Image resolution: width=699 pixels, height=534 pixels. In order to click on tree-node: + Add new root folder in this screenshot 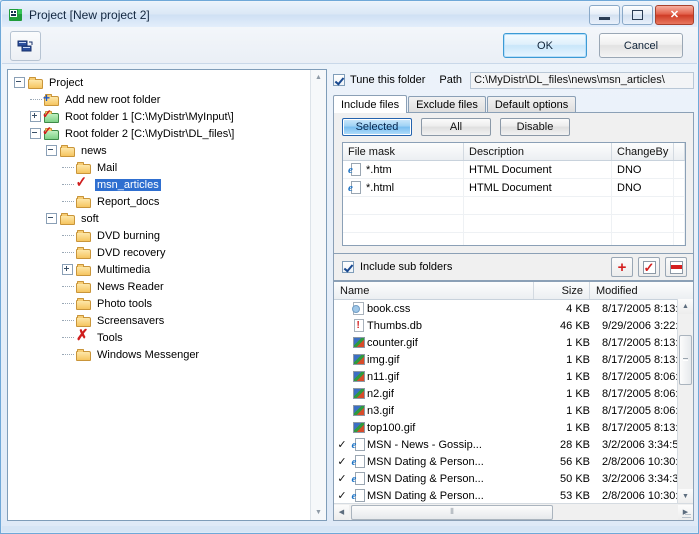, I will do `click(169, 99)`.